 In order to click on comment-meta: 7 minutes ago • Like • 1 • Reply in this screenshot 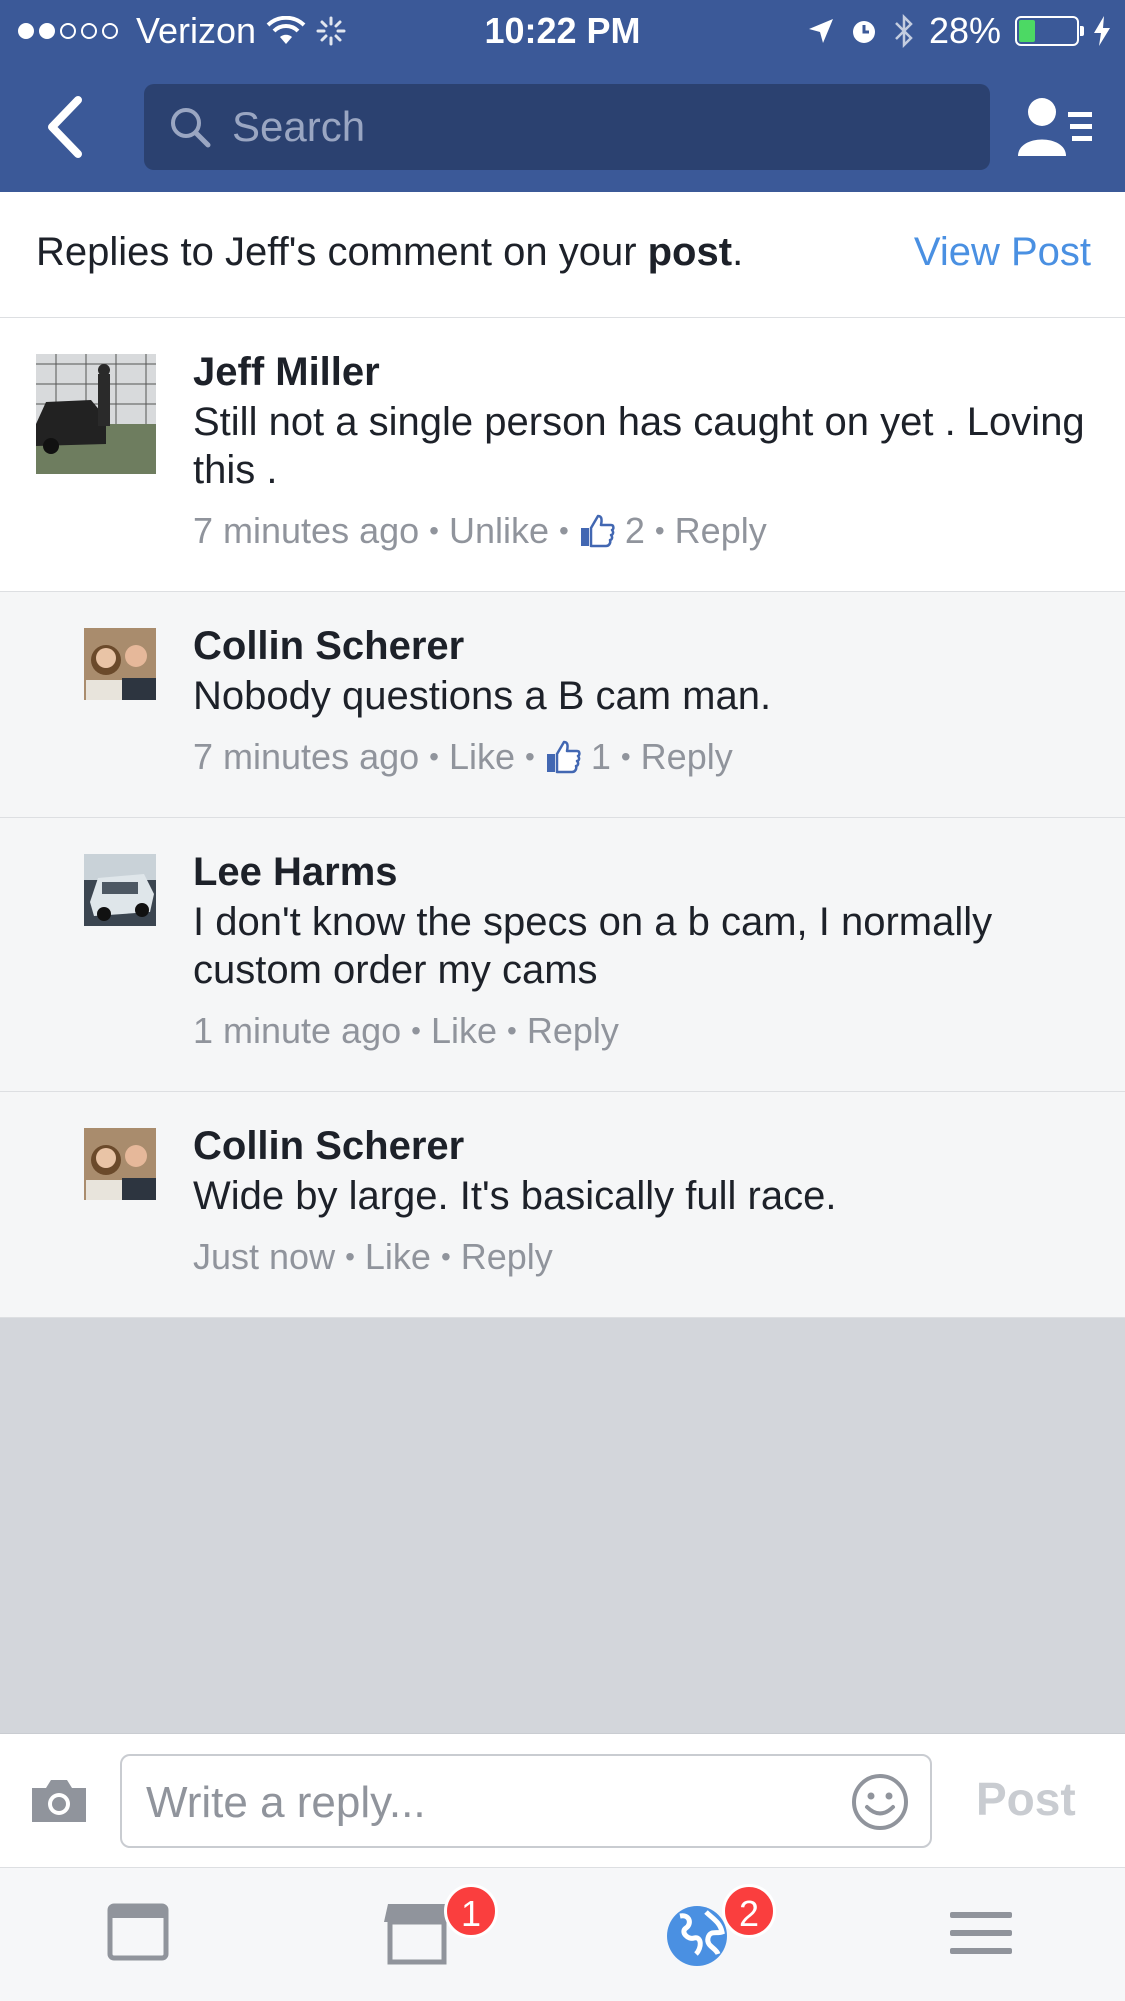, I will do `click(463, 757)`.